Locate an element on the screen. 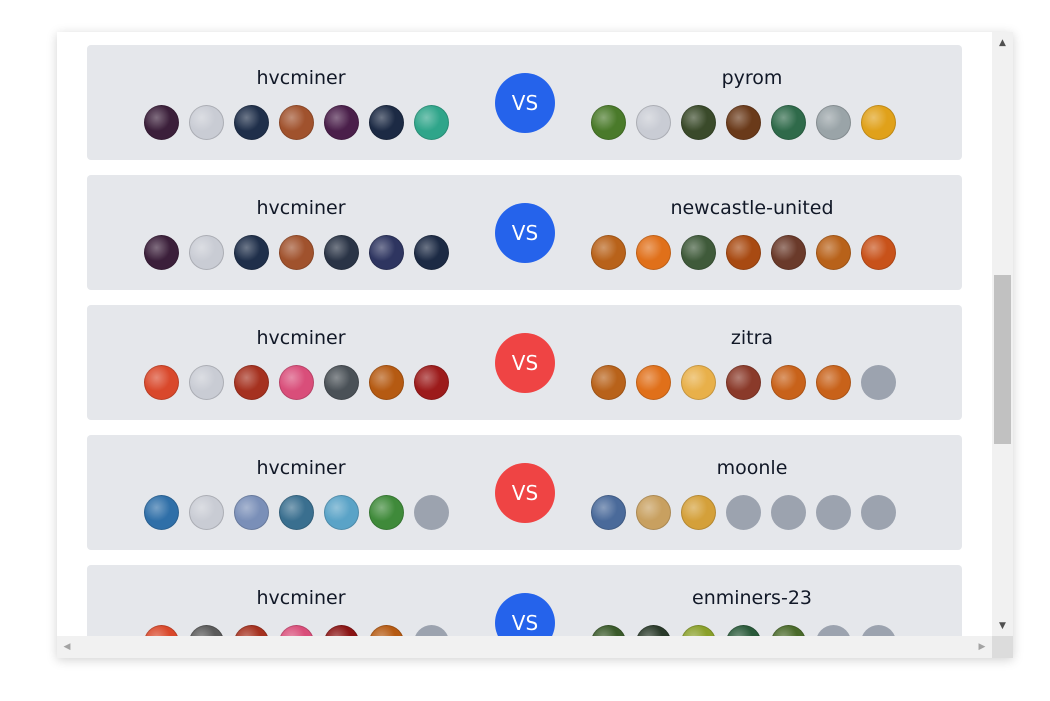 The width and height of the screenshot is (1050, 701). opponent-side: newcastle-united is located at coordinates (752, 232).